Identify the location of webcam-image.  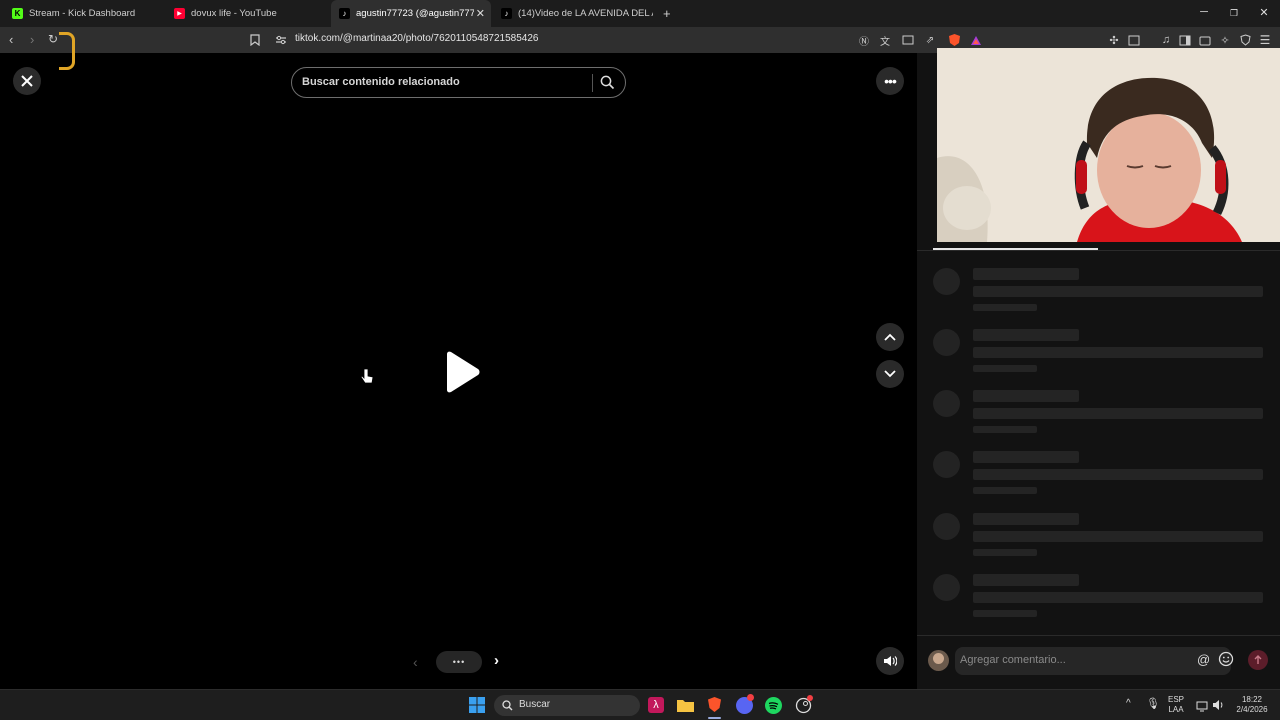
(1108, 145).